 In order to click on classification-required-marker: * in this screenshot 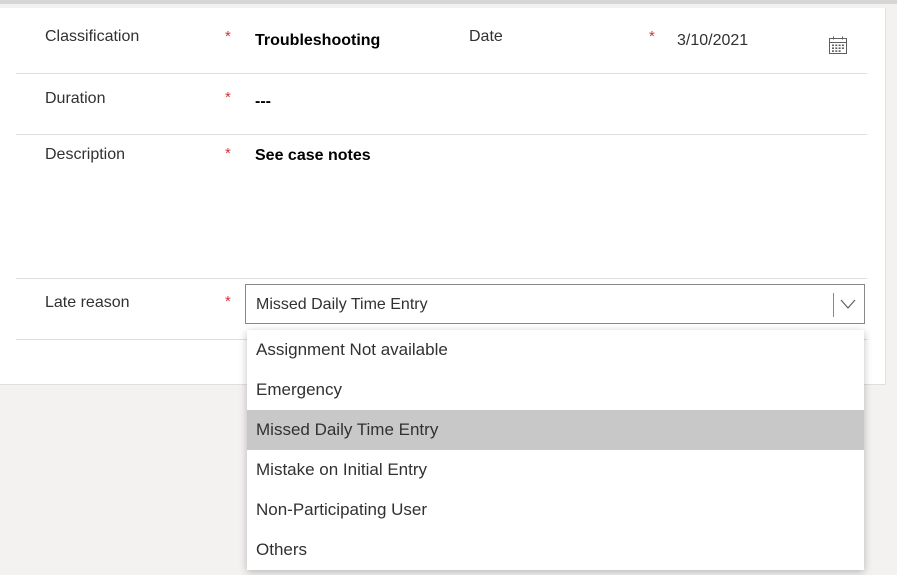, I will do `click(228, 36)`.